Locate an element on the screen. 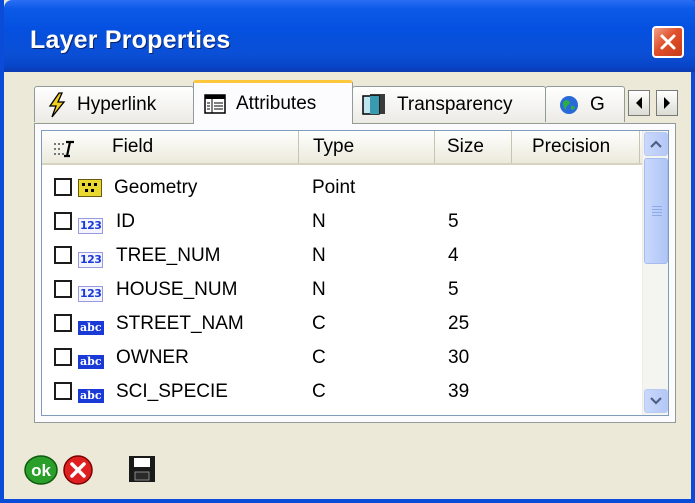 This screenshot has width=695, height=503. chevron-down-icon is located at coordinates (656, 401).